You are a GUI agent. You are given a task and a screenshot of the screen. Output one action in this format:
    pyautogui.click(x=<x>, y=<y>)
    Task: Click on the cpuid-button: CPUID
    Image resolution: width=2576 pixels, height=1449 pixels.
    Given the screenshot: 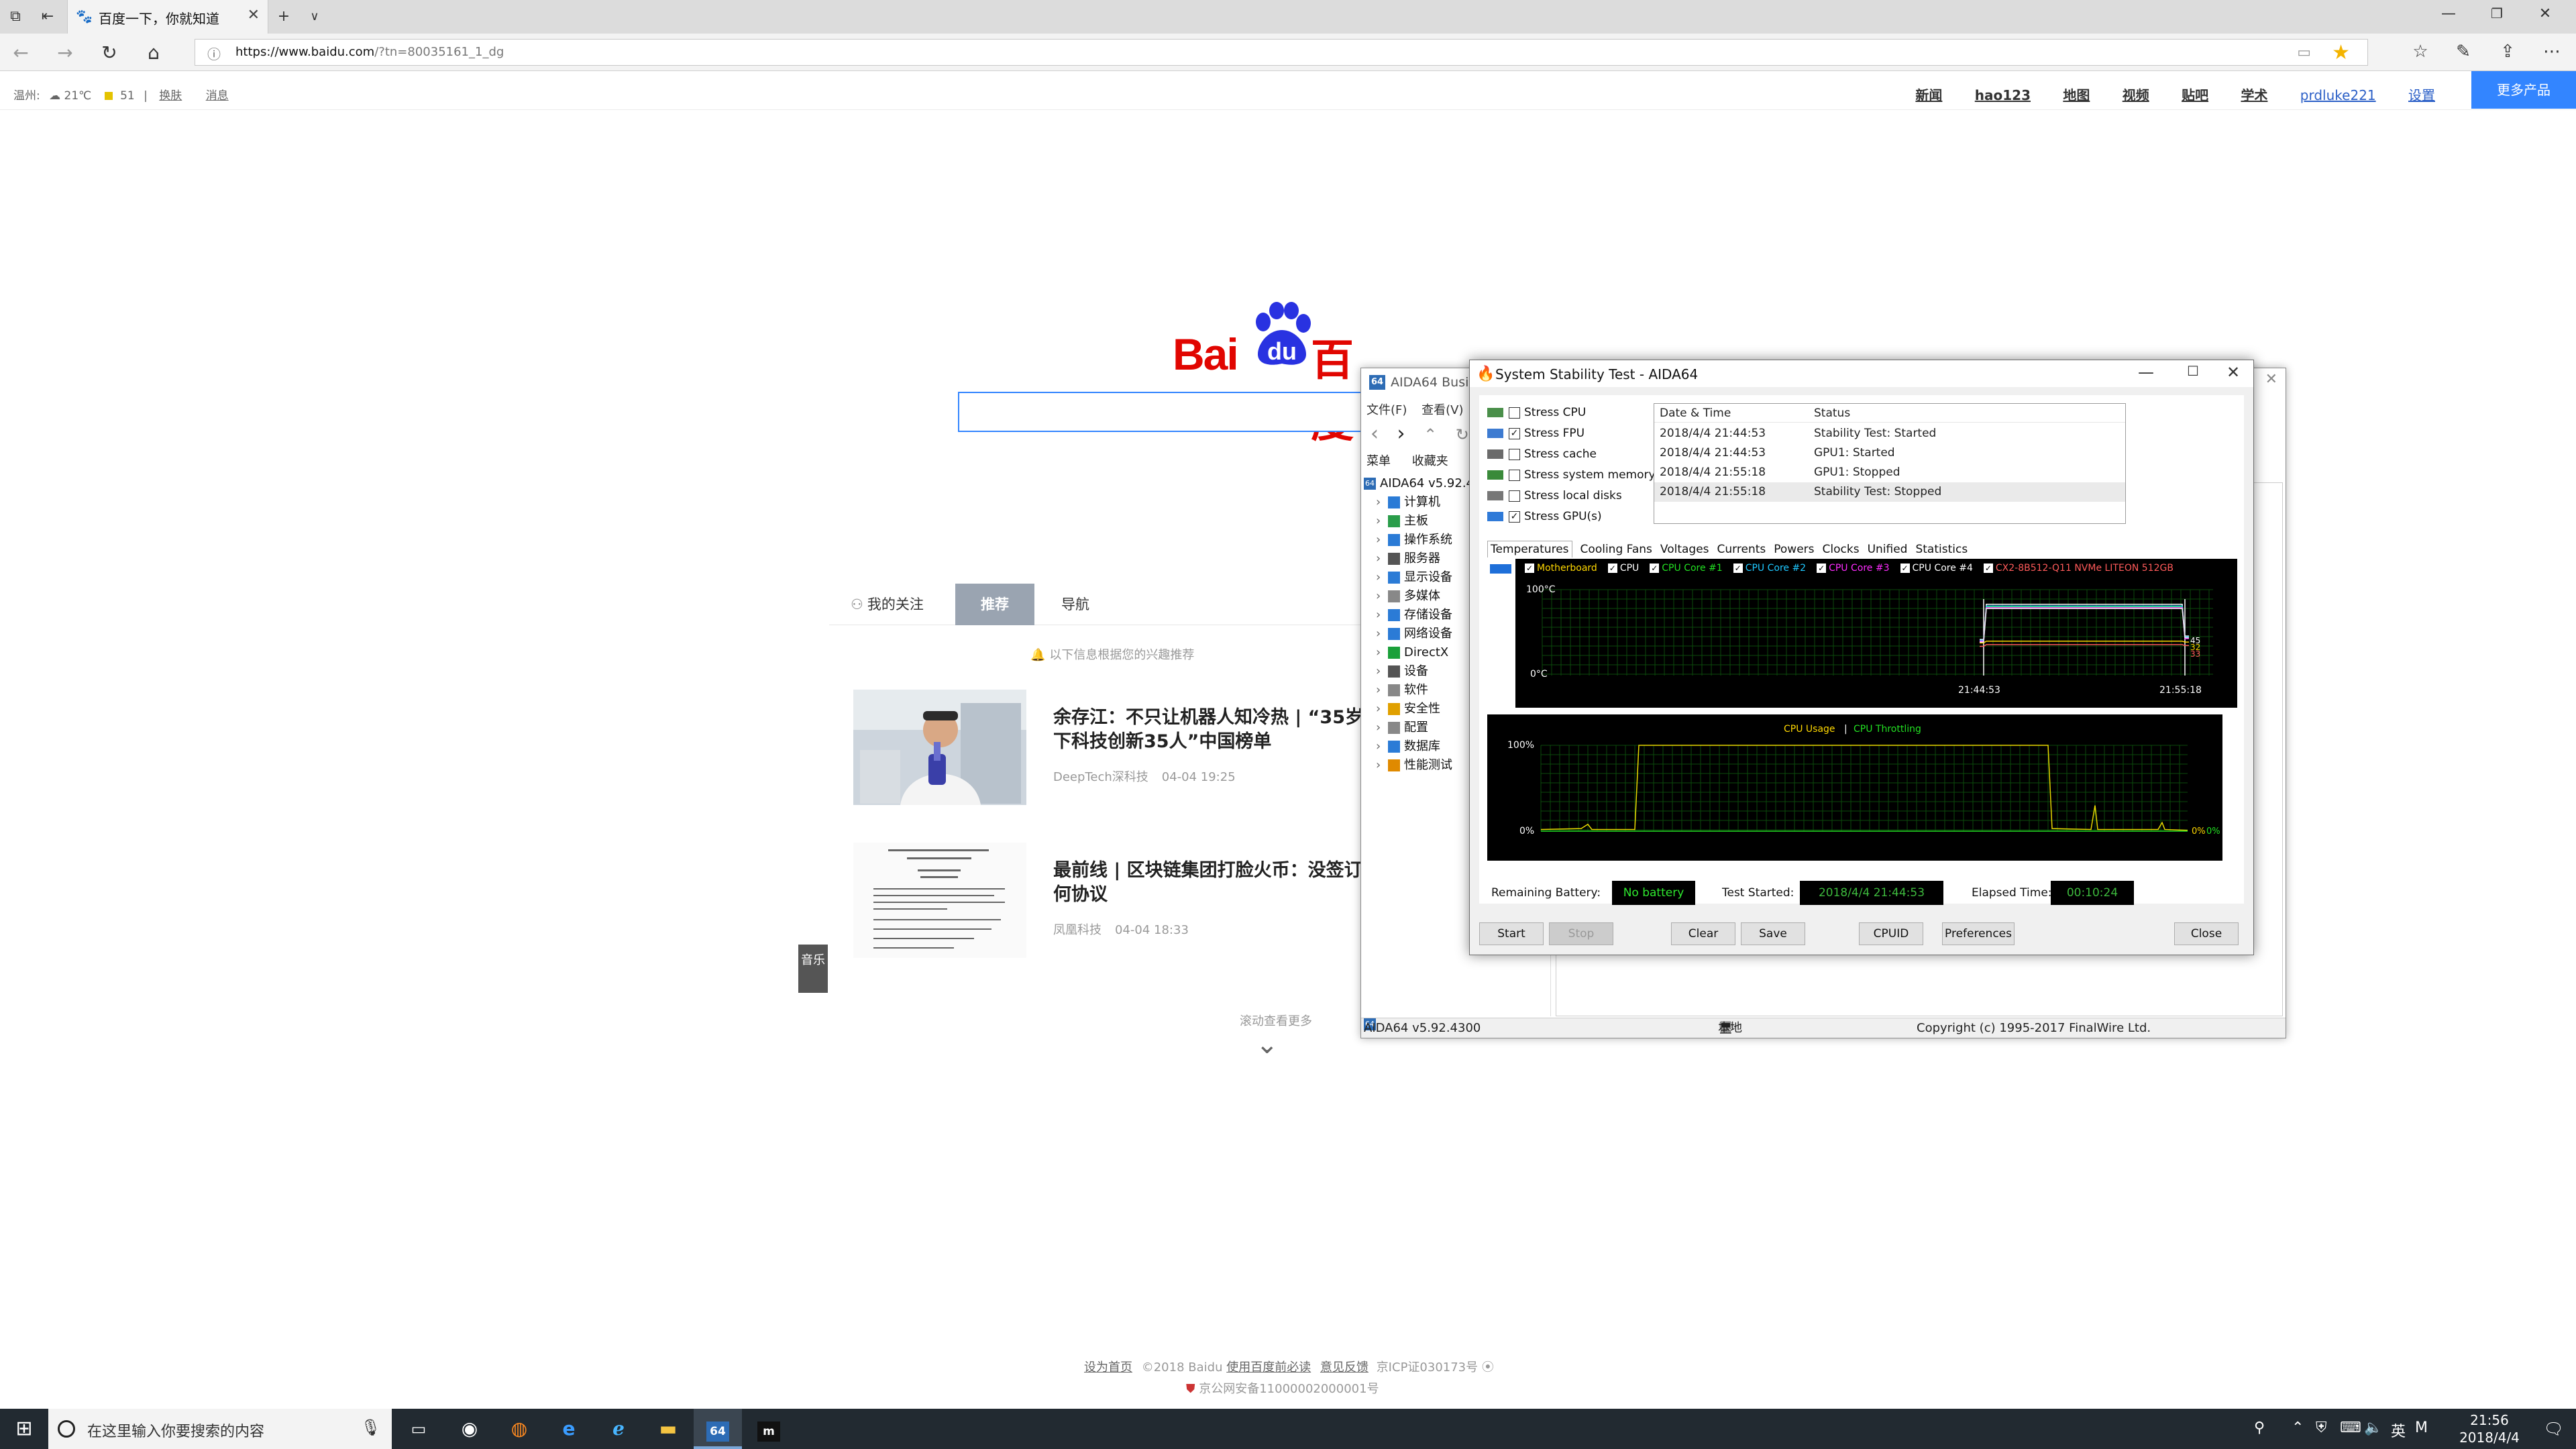 What is the action you would take?
    pyautogui.click(x=1891, y=933)
    